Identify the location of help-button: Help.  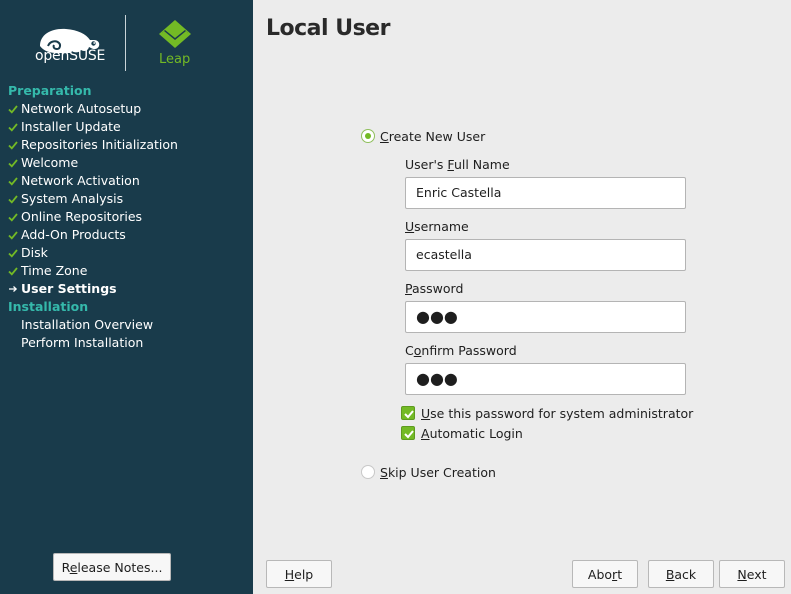
(299, 574).